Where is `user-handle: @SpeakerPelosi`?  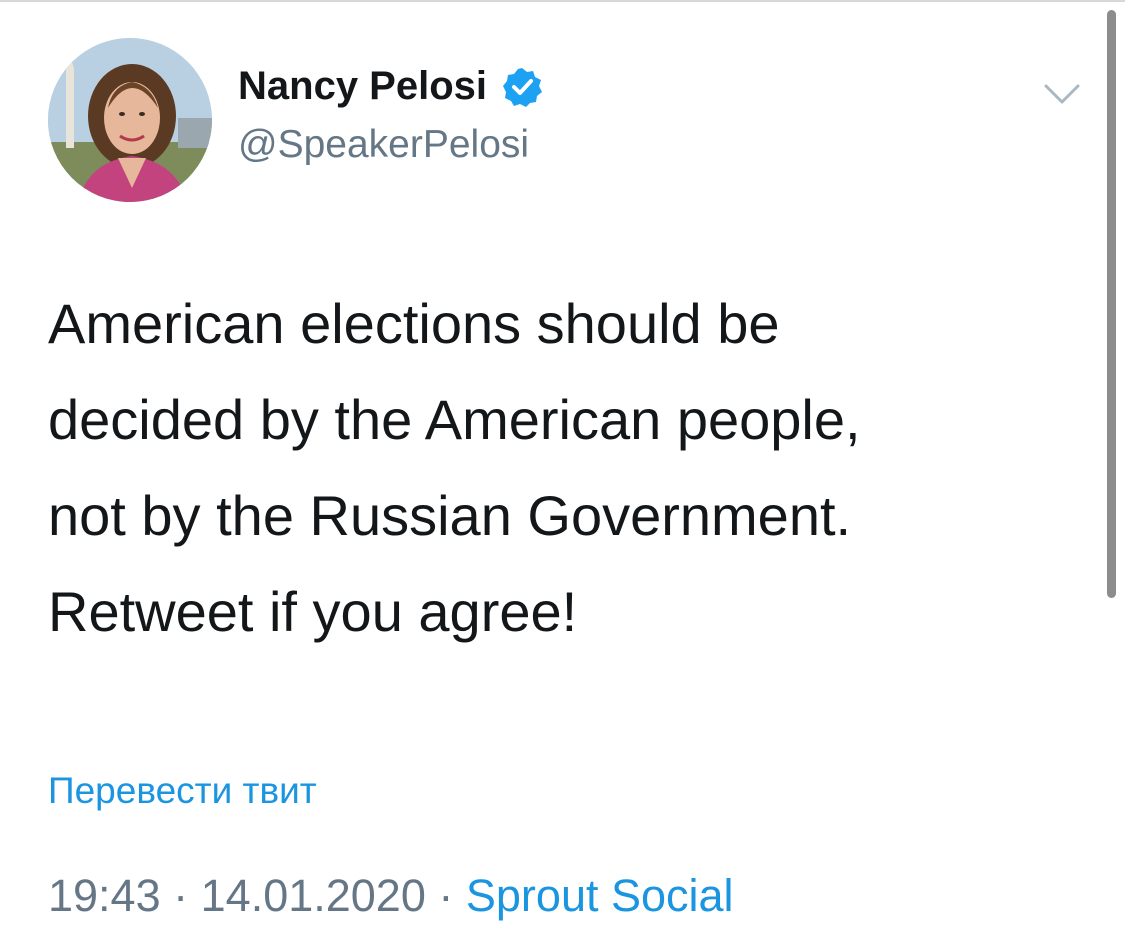
user-handle: @SpeakerPelosi is located at coordinates (383, 145).